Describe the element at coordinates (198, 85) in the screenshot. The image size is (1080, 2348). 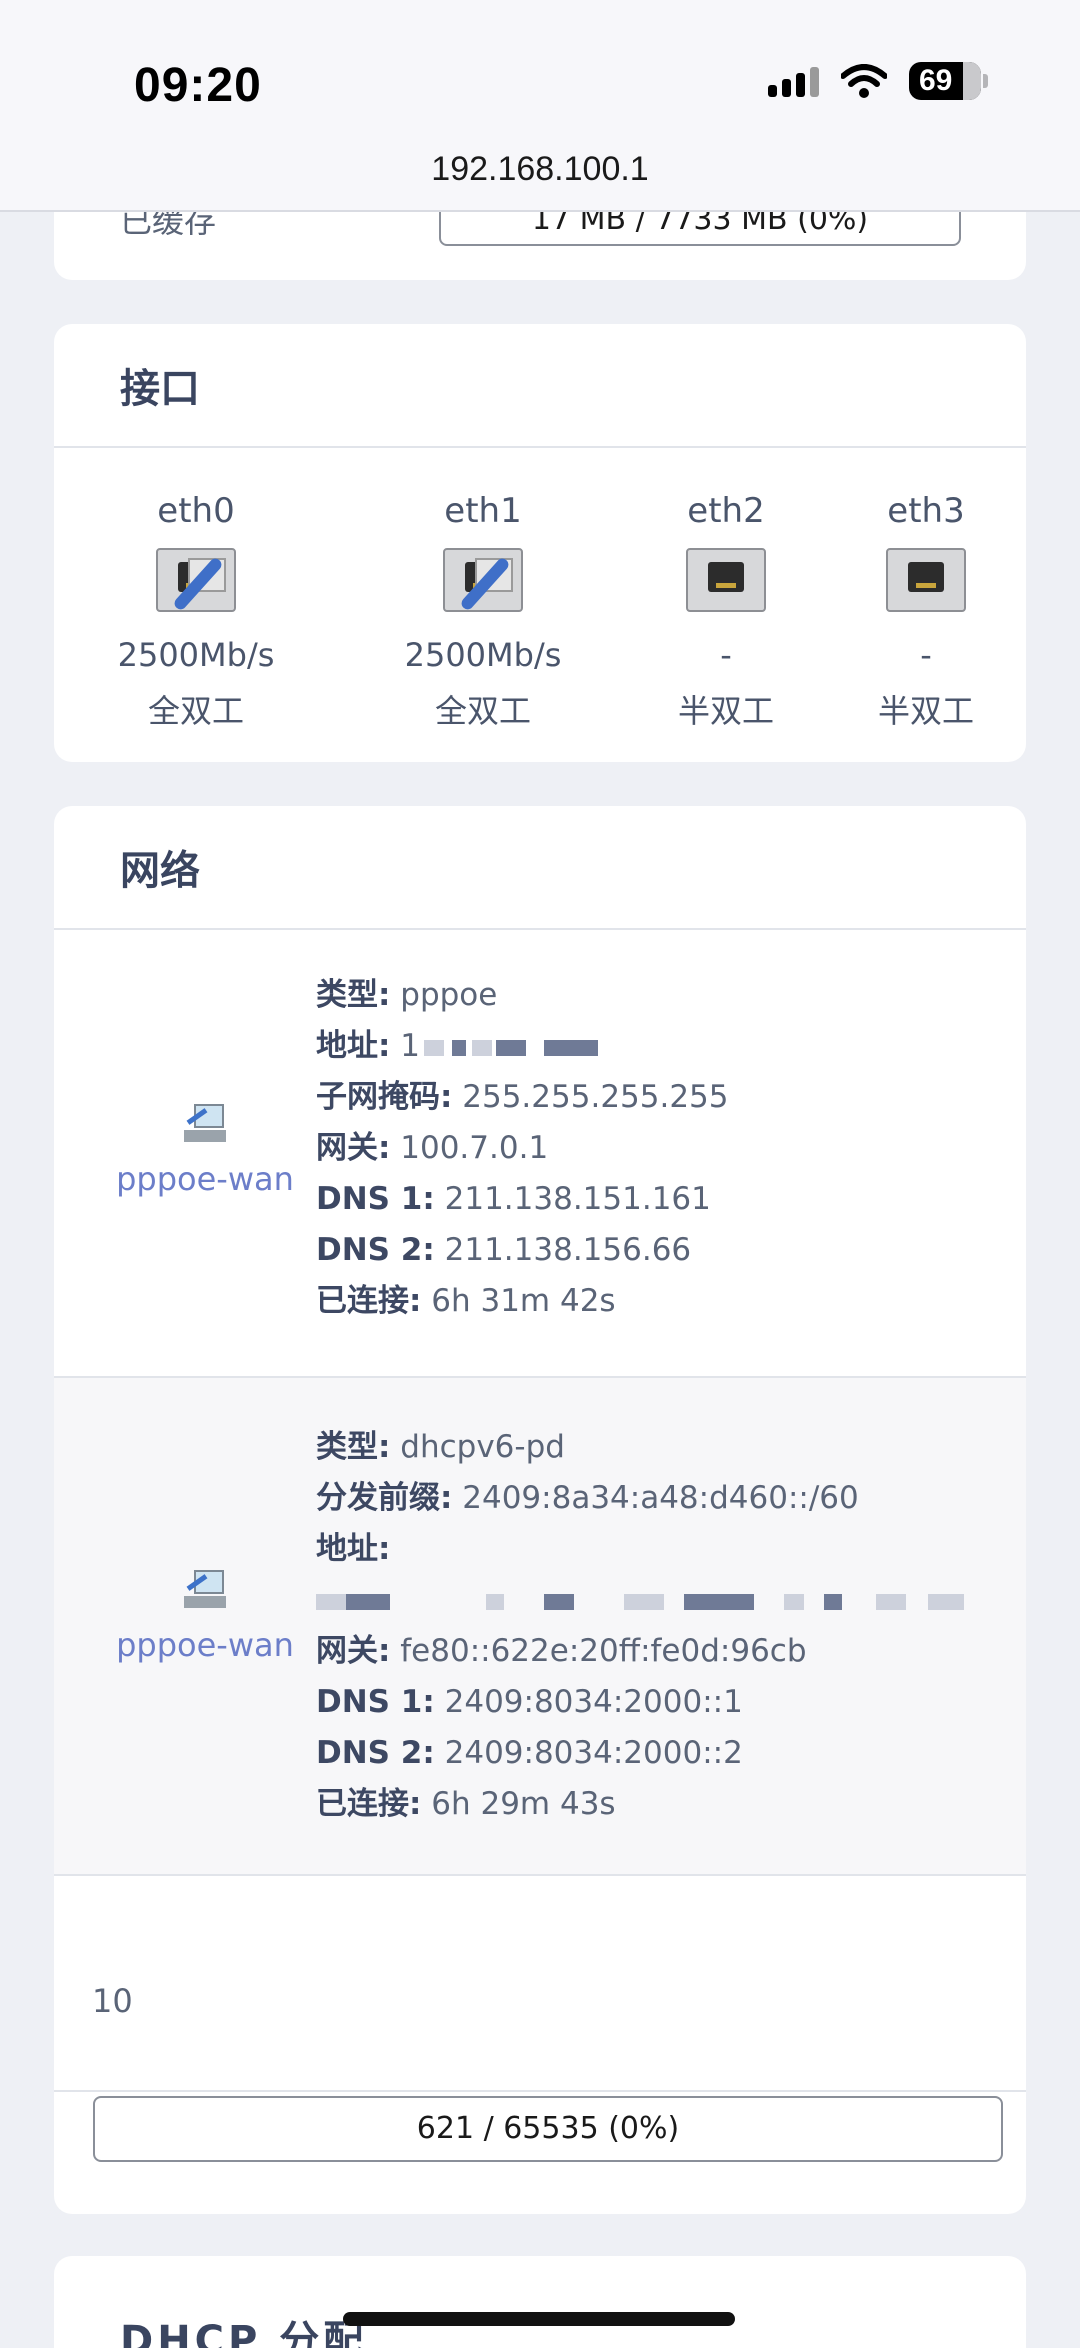
I see `status-time: 09:20` at that location.